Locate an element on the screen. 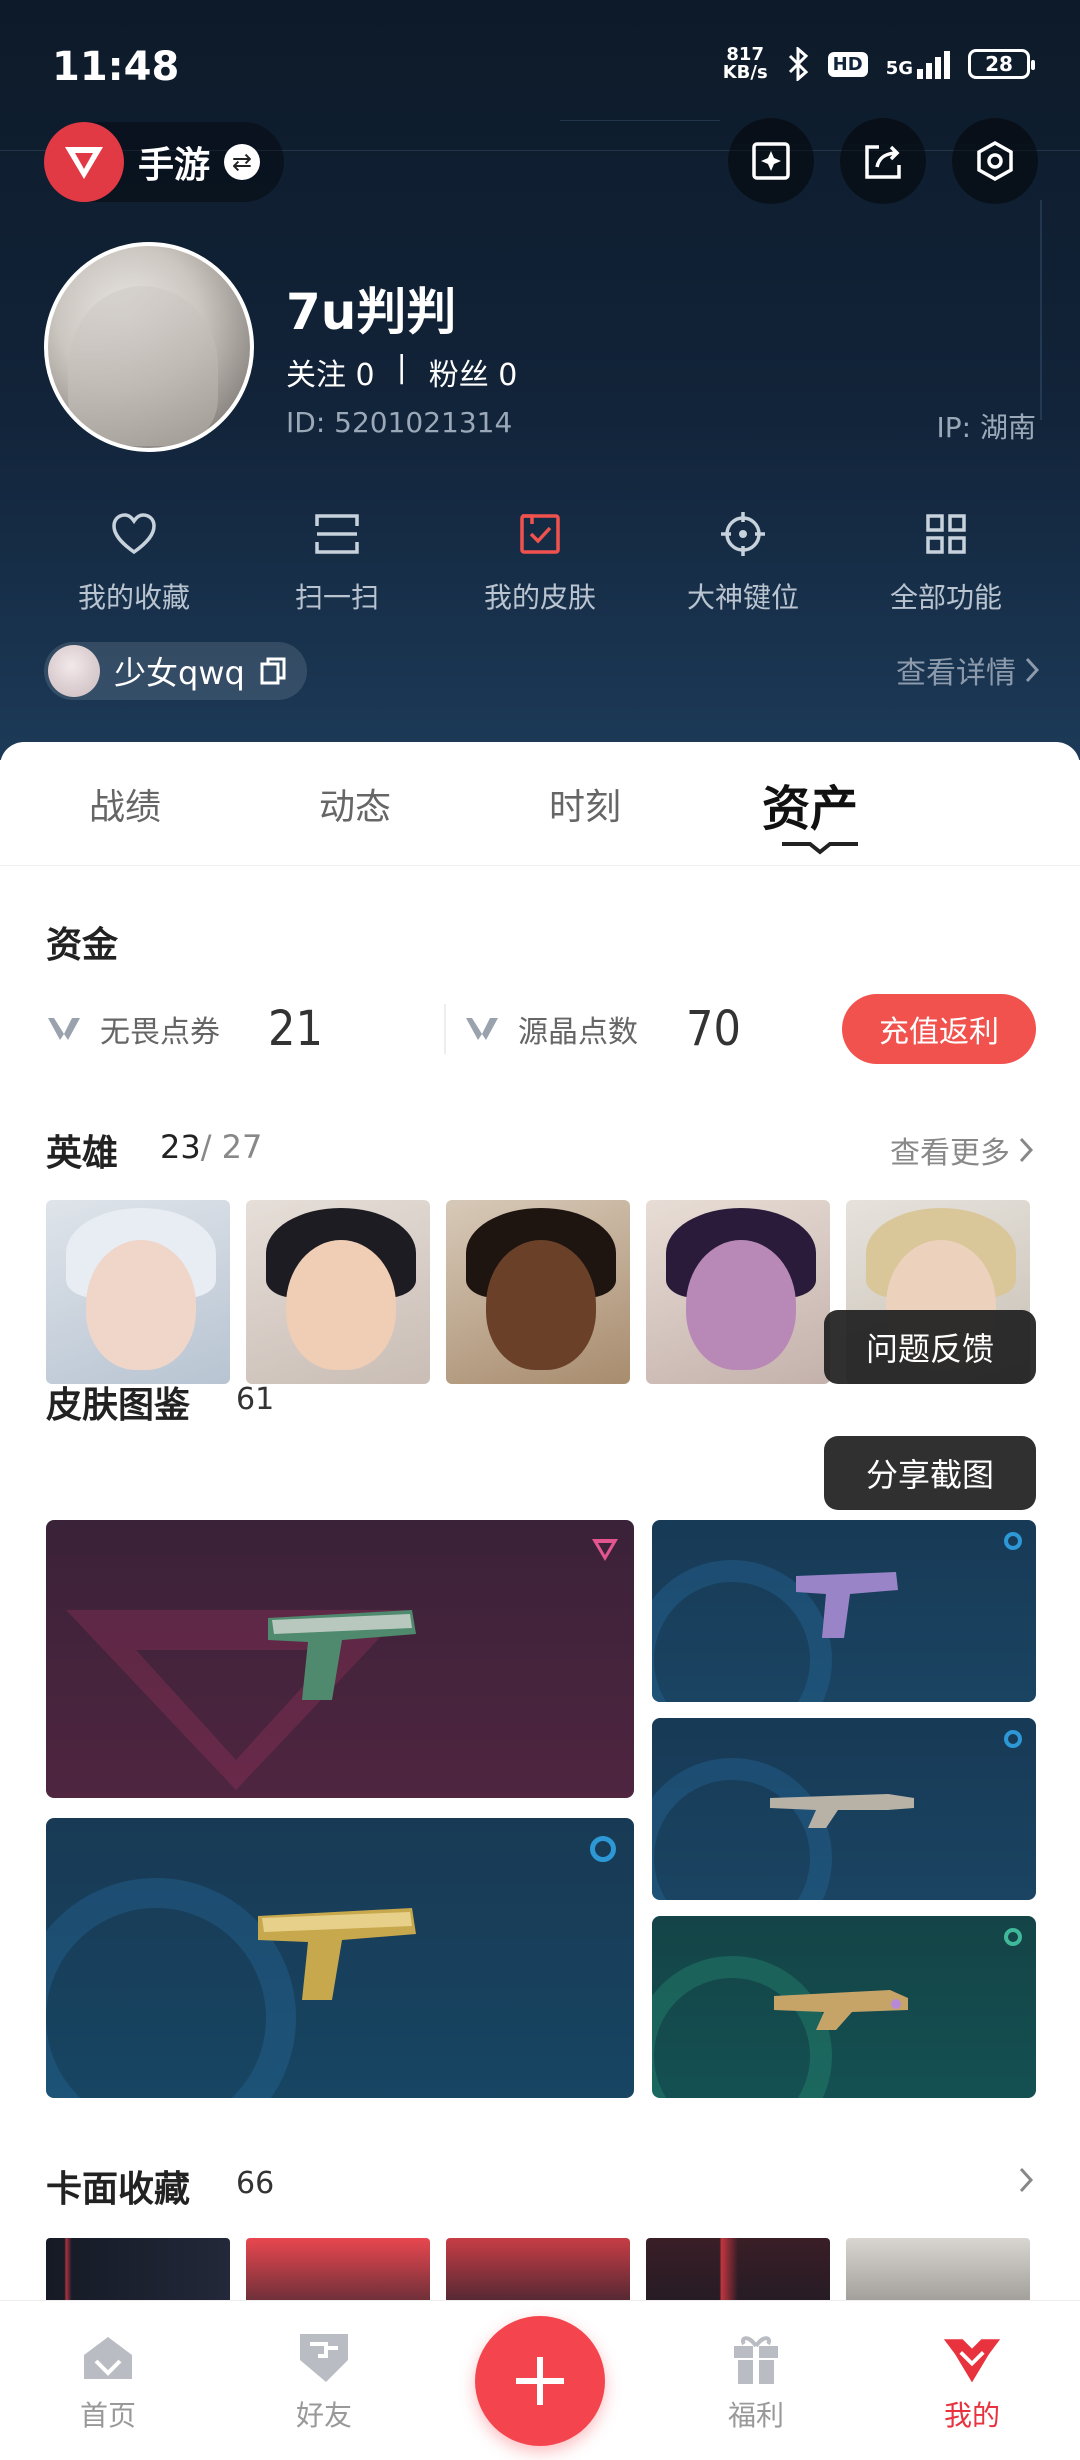  tab-feed: 动态 is located at coordinates (355, 804).